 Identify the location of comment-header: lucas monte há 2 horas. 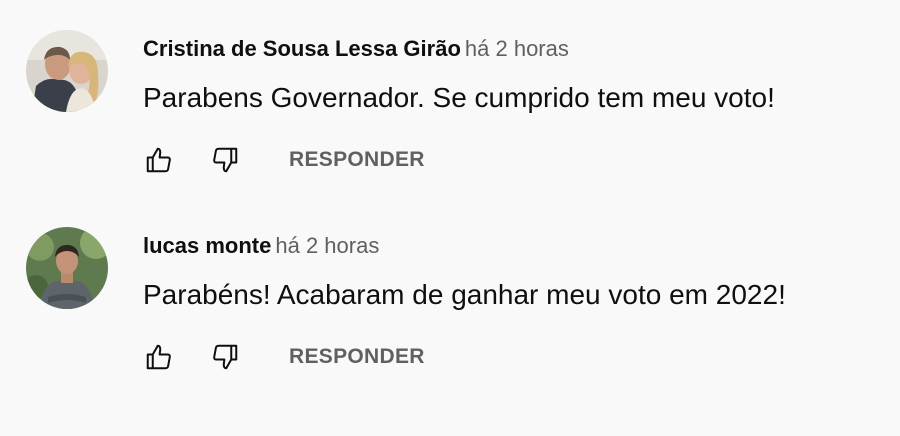
(261, 246).